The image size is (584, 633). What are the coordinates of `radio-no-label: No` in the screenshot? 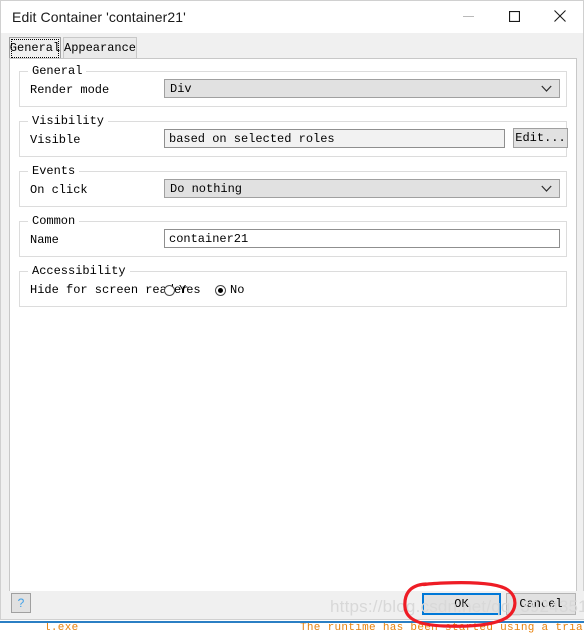 It's located at (237, 290).